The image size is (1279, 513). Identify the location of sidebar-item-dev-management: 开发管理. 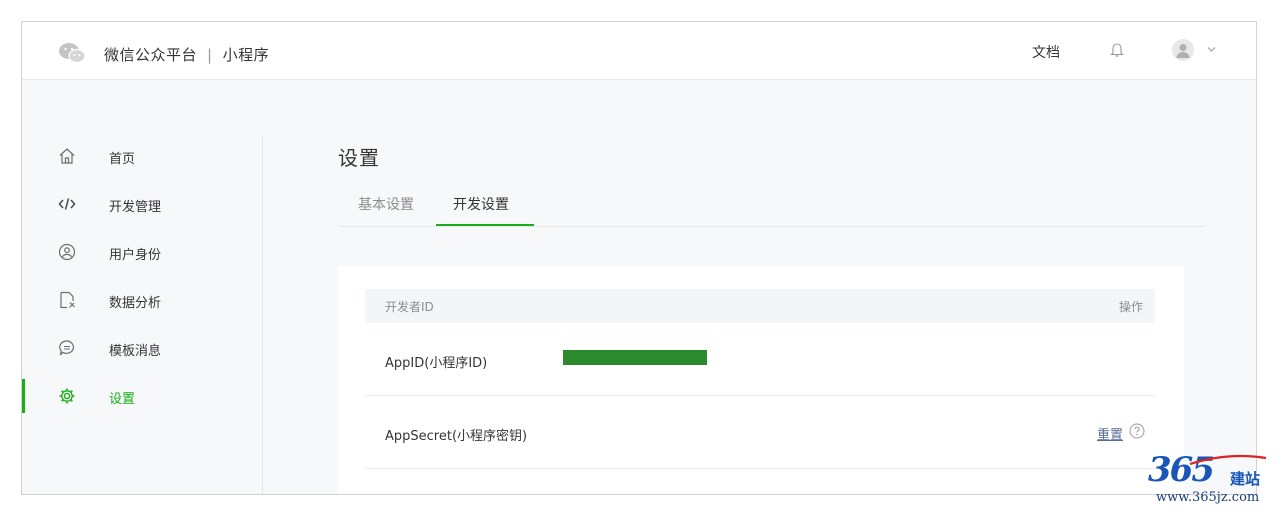
(142, 204).